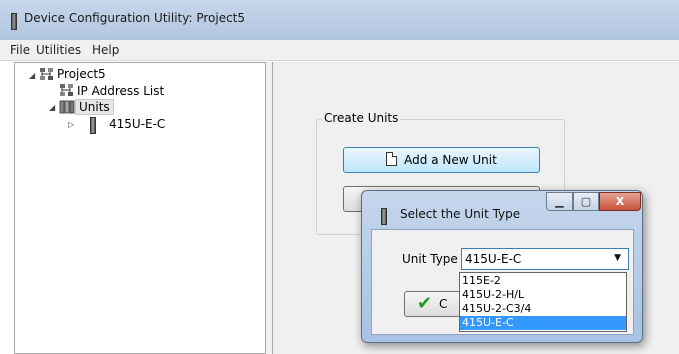 Image resolution: width=679 pixels, height=354 pixels. What do you see at coordinates (545, 259) in the screenshot?
I see `unit-type-select: 415U-E-C ▼` at bounding box center [545, 259].